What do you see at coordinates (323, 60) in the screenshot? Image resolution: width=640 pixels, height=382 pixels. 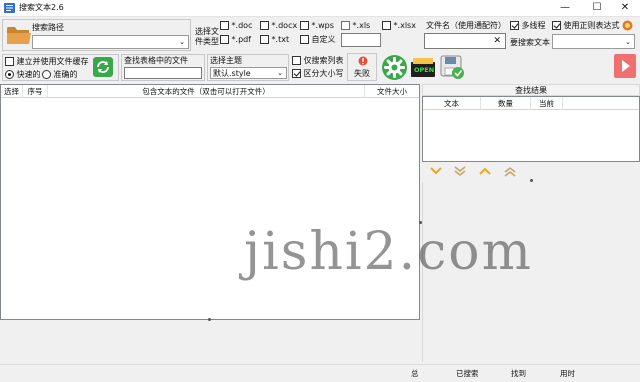 I see `search-list-only-label: 仅搜索列表` at bounding box center [323, 60].